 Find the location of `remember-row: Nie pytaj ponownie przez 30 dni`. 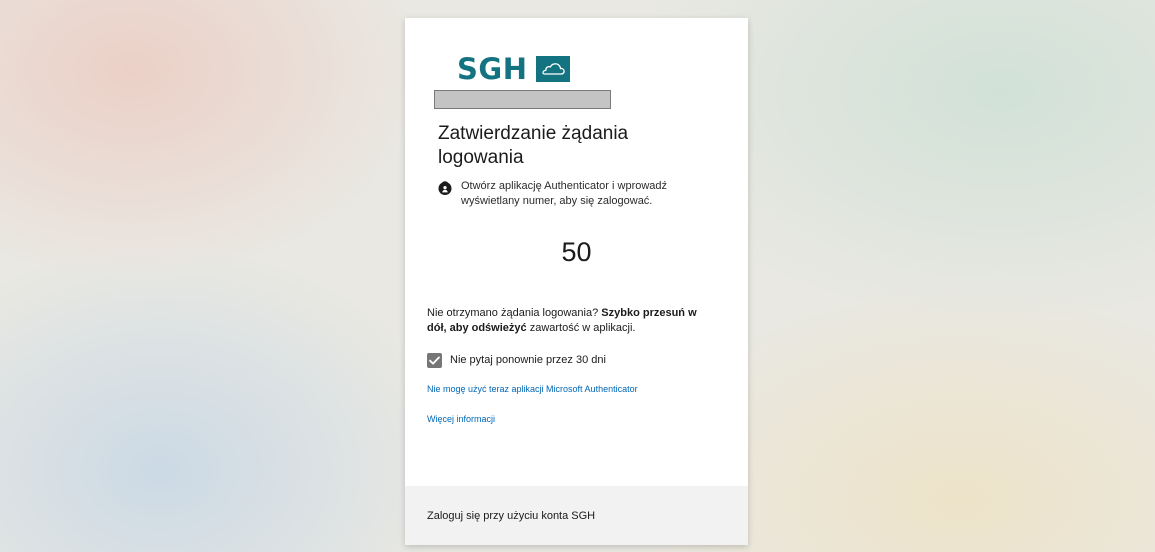

remember-row: Nie pytaj ponownie przez 30 dni is located at coordinates (516, 360).